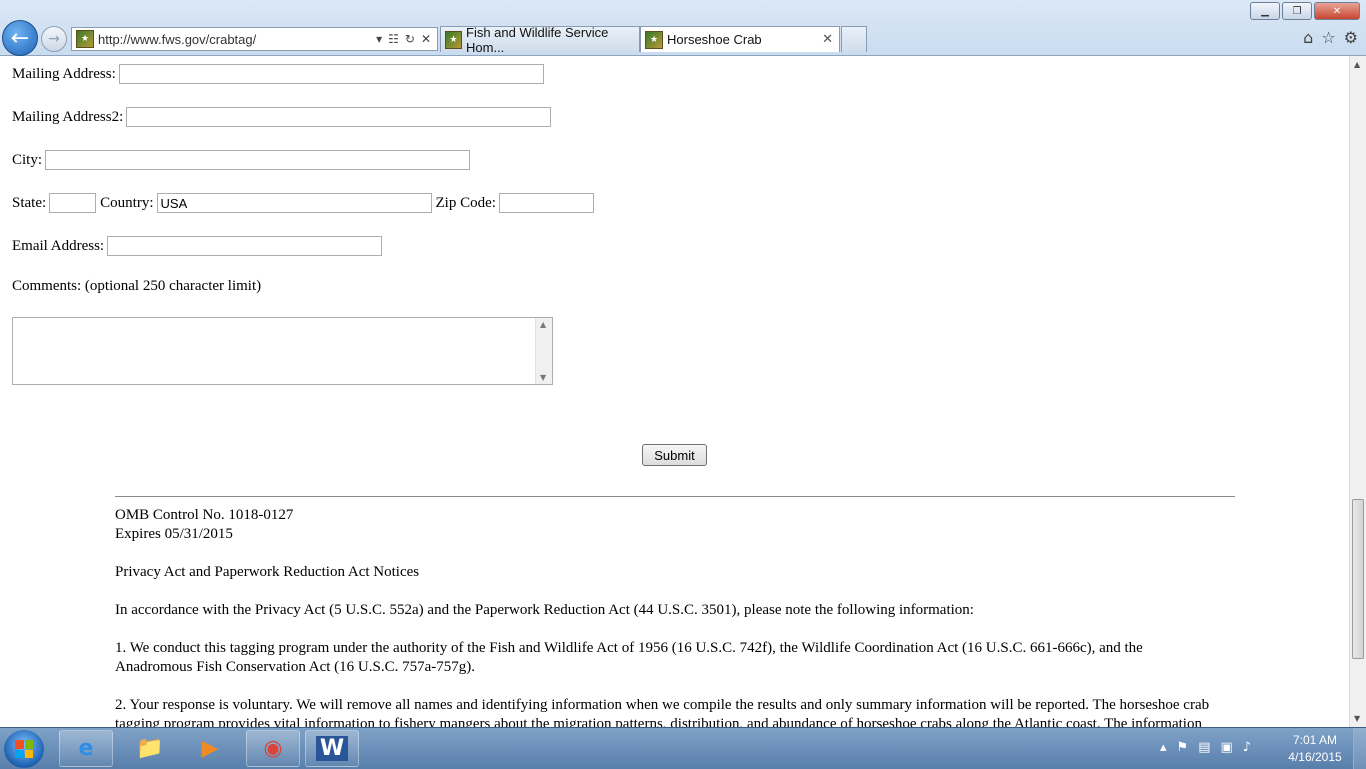 The image size is (1366, 769). What do you see at coordinates (29, 202) in the screenshot?
I see `state-label: State:` at bounding box center [29, 202].